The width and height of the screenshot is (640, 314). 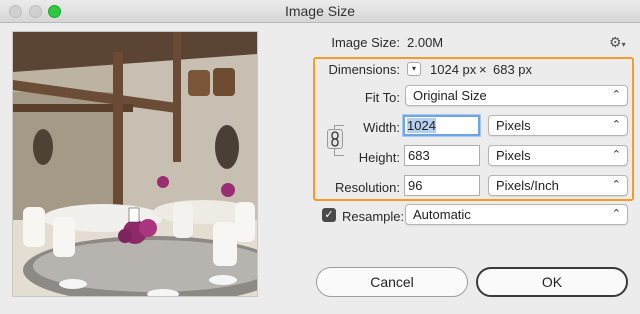 I want to click on resolution-unit-value: Pixels/Inch, so click(x=527, y=185).